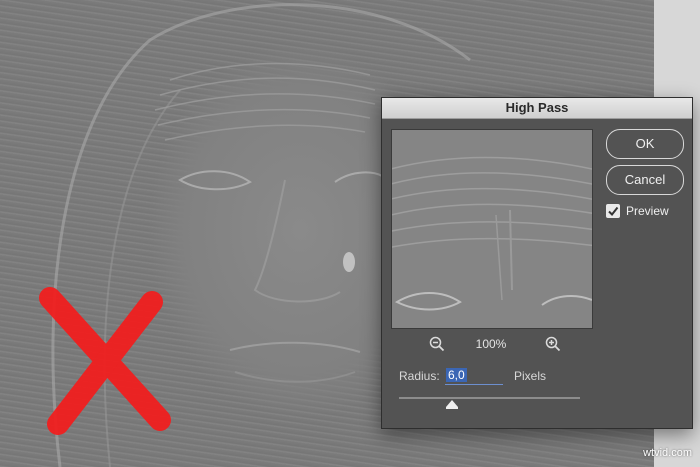 The width and height of the screenshot is (700, 467). I want to click on radius-value: 6,0, so click(456, 375).